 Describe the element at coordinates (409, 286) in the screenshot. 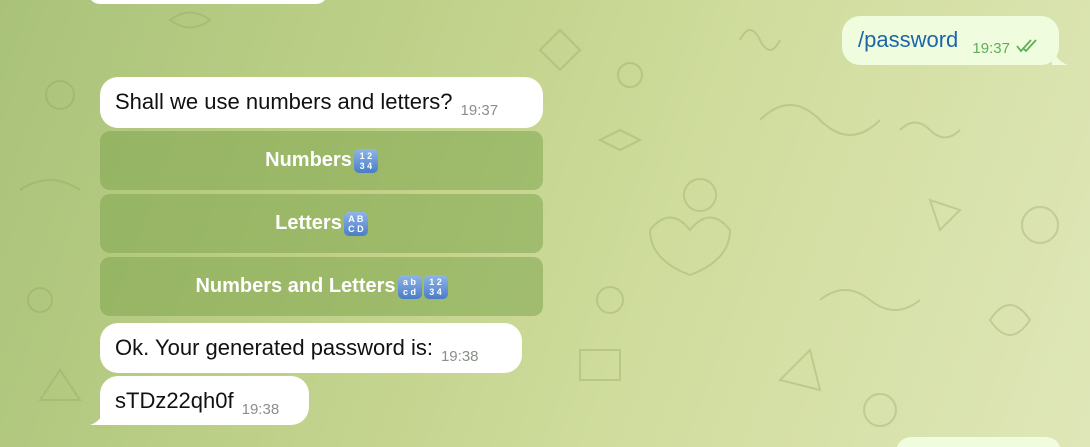

I see `input-latin-lowercase-icon: a bc d` at that location.